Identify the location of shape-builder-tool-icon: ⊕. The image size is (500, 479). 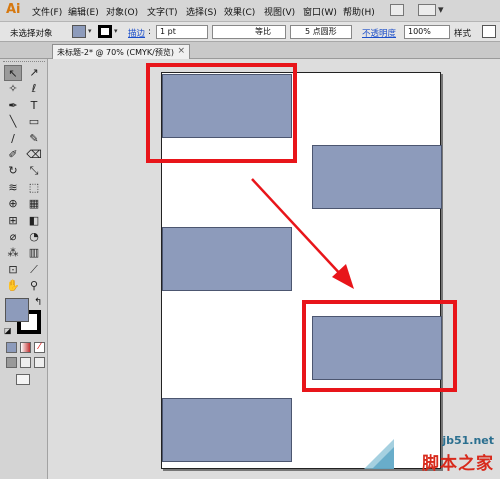
(13, 204).